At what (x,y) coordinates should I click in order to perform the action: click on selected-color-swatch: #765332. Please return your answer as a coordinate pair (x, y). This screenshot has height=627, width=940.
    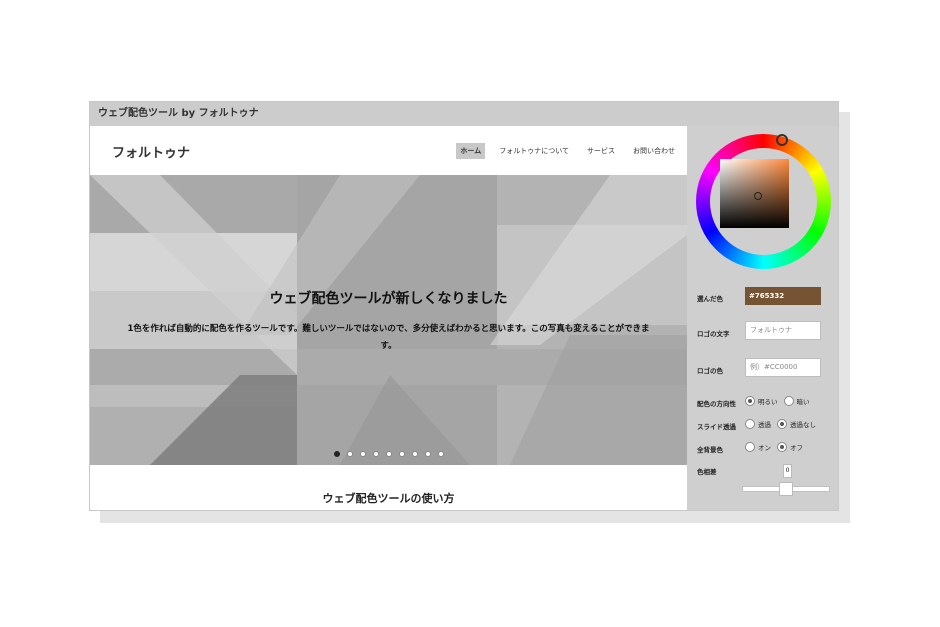
    Looking at the image, I should click on (783, 296).